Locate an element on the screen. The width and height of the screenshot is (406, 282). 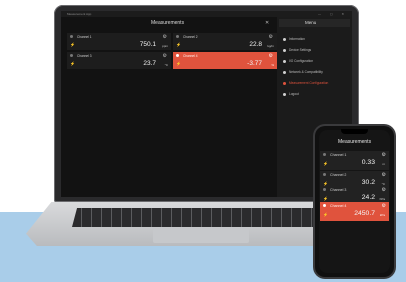
channel-value: 2450.7 is located at coordinates (364, 213).